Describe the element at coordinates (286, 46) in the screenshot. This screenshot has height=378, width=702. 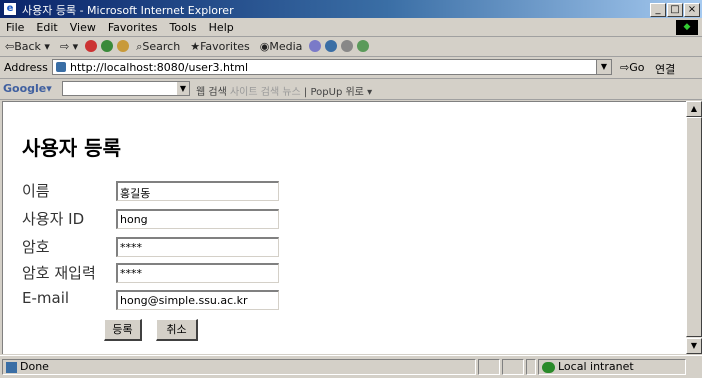
I see `media-label: Media` at that location.